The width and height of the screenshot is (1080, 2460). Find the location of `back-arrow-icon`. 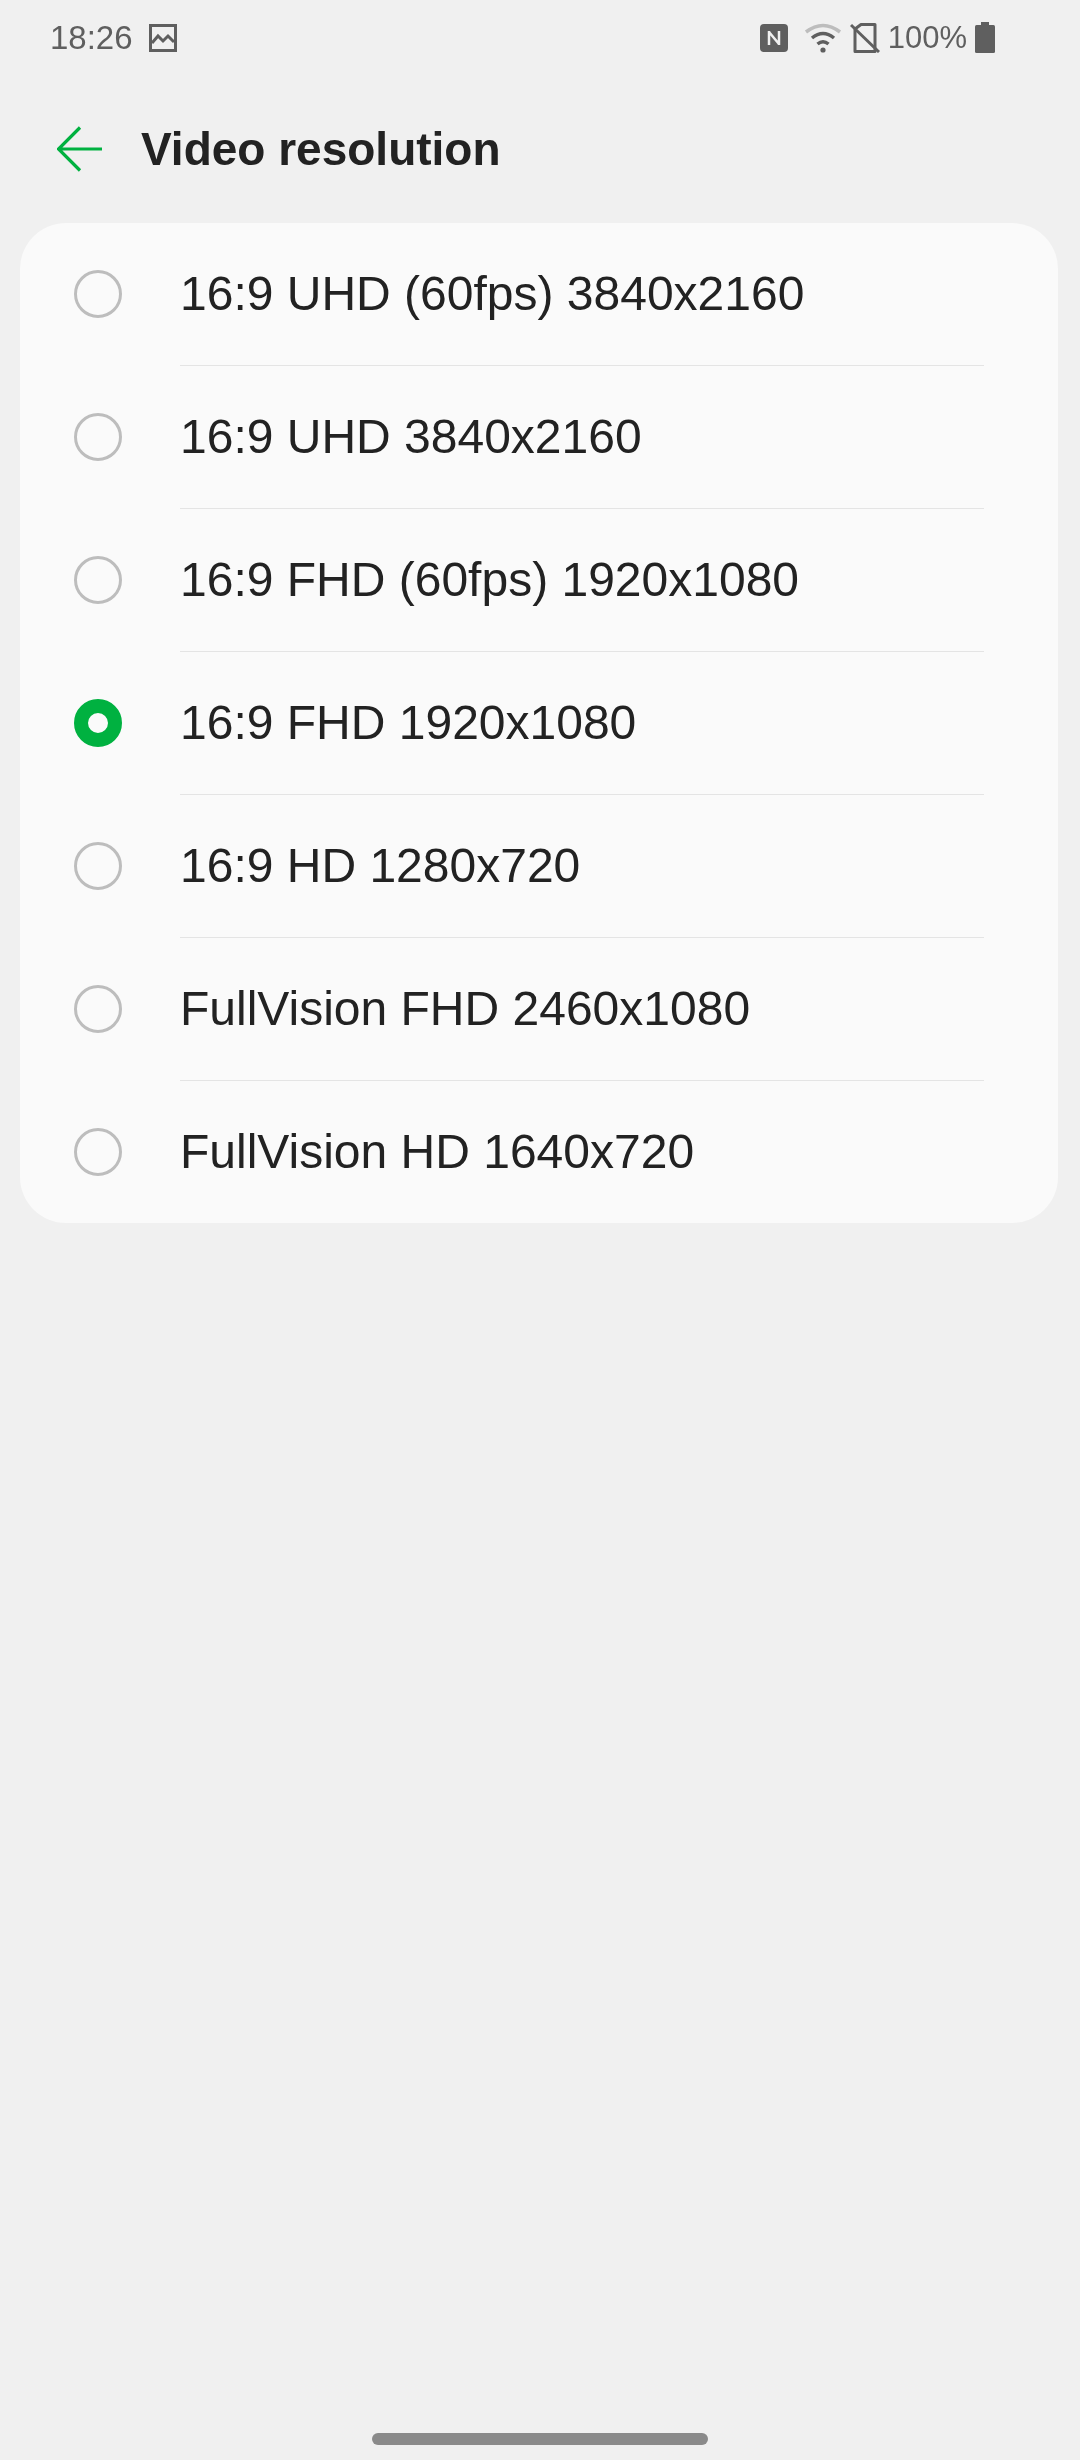

back-arrow-icon is located at coordinates (80, 149).